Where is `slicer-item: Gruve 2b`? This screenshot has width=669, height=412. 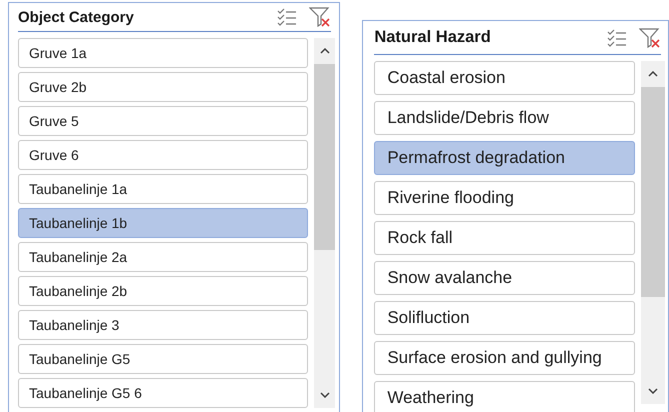
slicer-item: Gruve 2b is located at coordinates (163, 87).